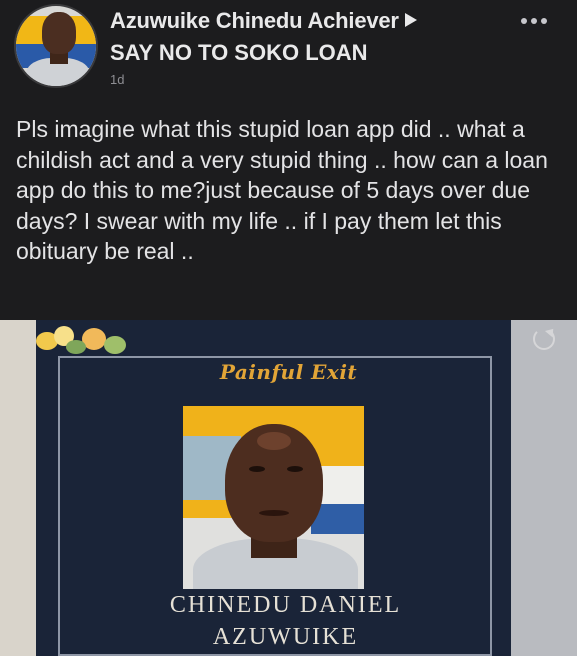 This screenshot has height=656, width=577. Describe the element at coordinates (285, 637) in the screenshot. I see `obituary-name-line2: AZUWUIKE` at that location.